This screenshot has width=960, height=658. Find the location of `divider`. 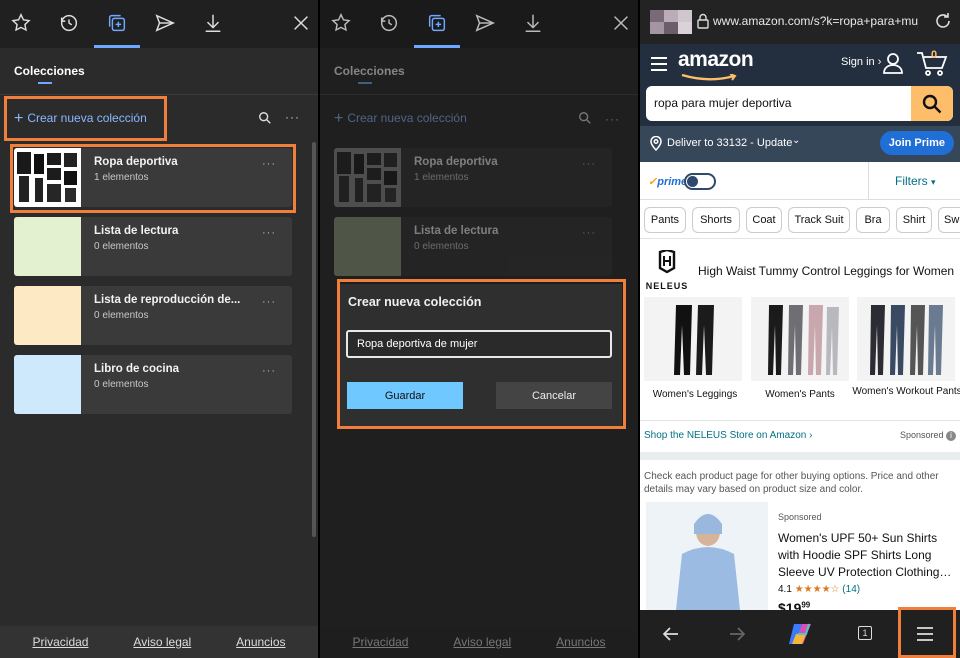

divider is located at coordinates (479, 94).